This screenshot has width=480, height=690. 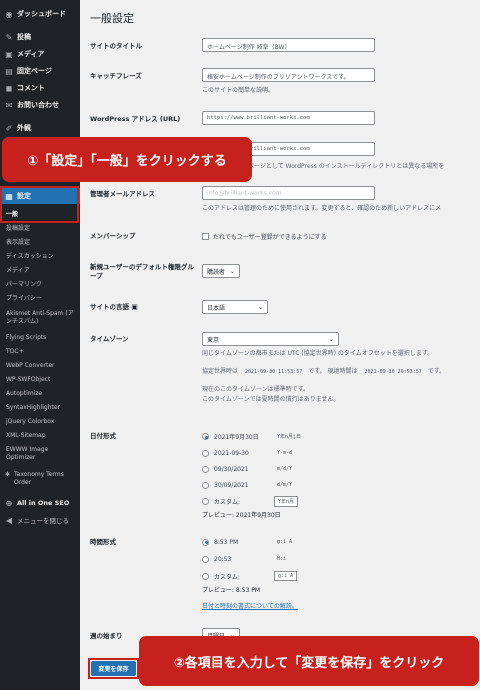 I want to click on sidebar-item-media: ▣ メディア, so click(x=40, y=54).